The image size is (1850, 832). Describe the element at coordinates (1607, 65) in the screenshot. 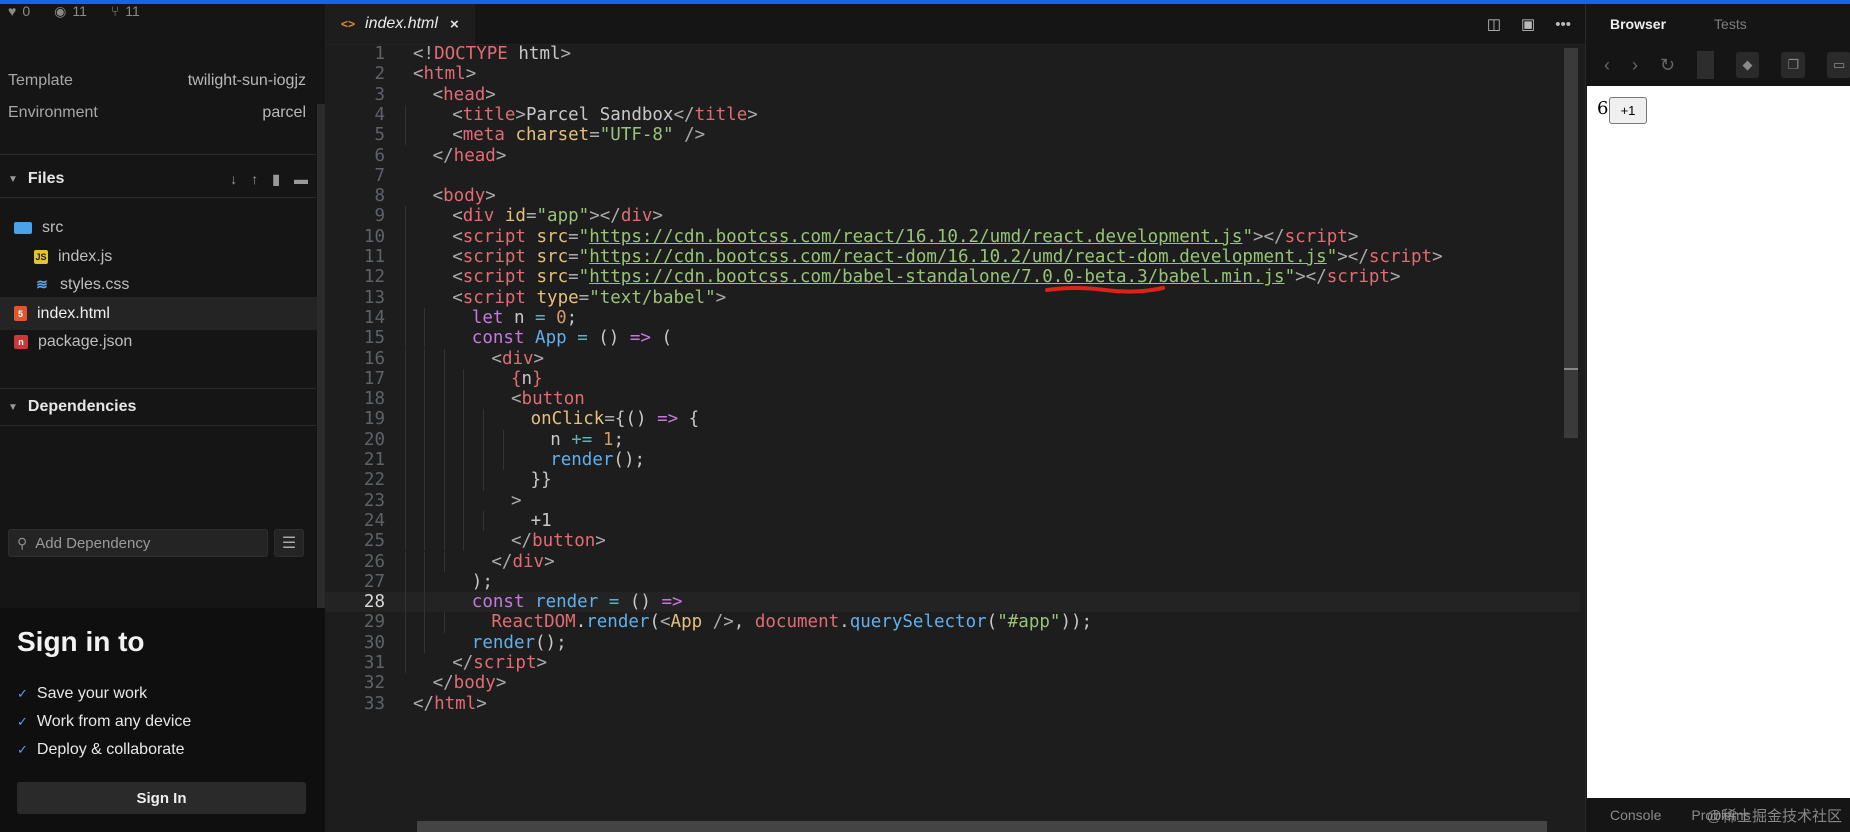

I see `back-icon: ‹` at that location.